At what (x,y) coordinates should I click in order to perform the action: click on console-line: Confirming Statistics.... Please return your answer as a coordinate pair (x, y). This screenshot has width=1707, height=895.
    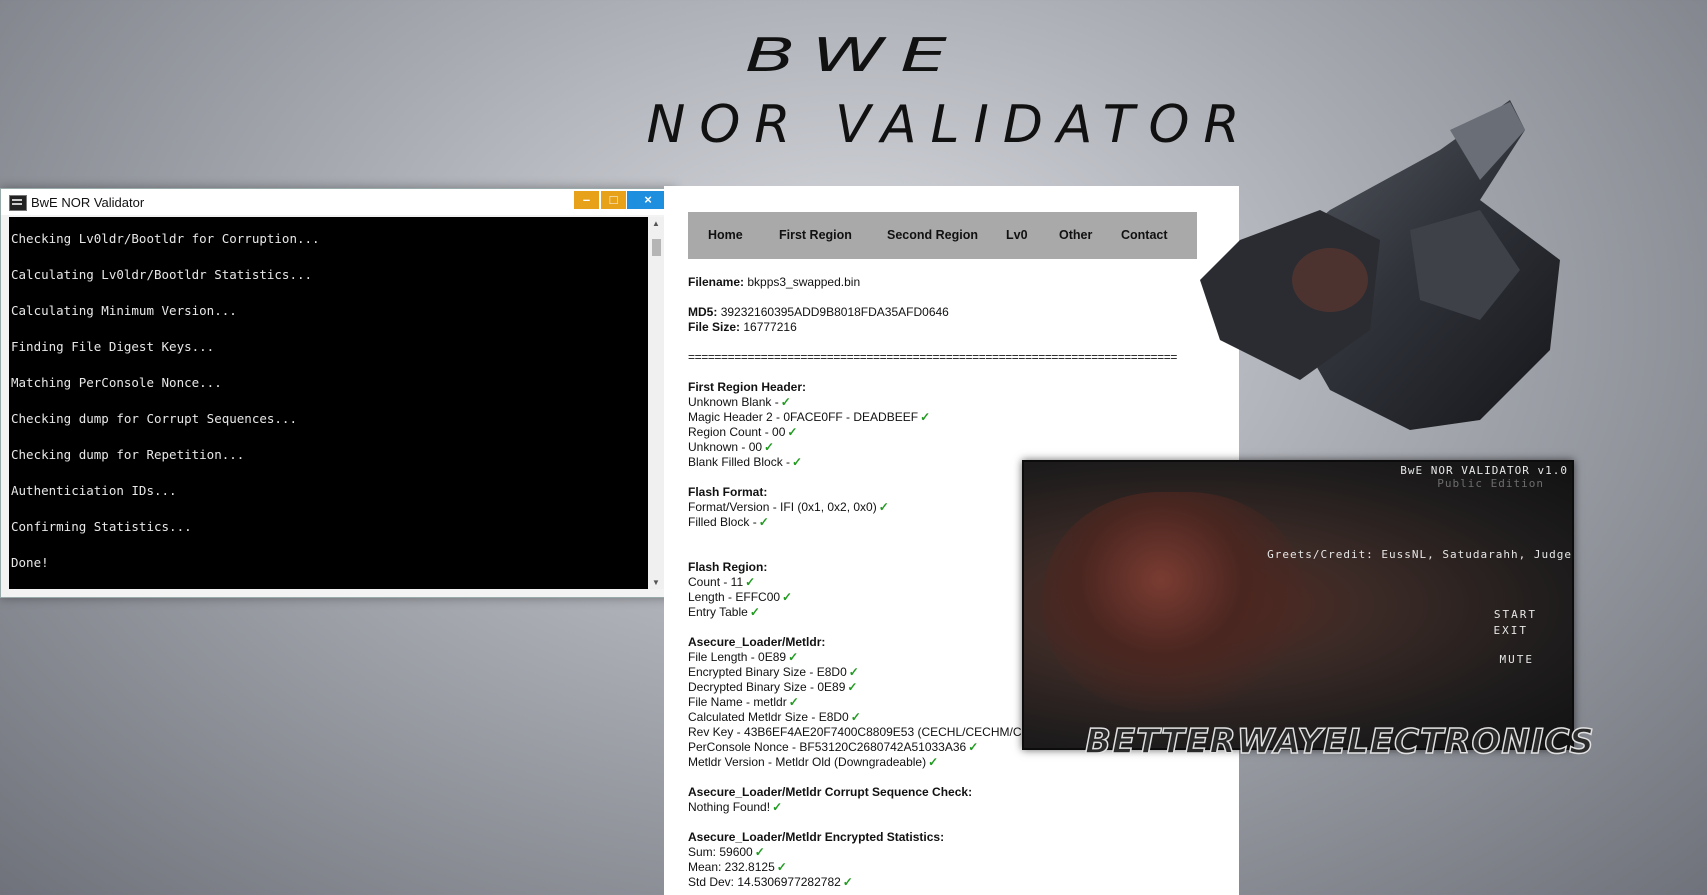
    Looking at the image, I should click on (101, 526).